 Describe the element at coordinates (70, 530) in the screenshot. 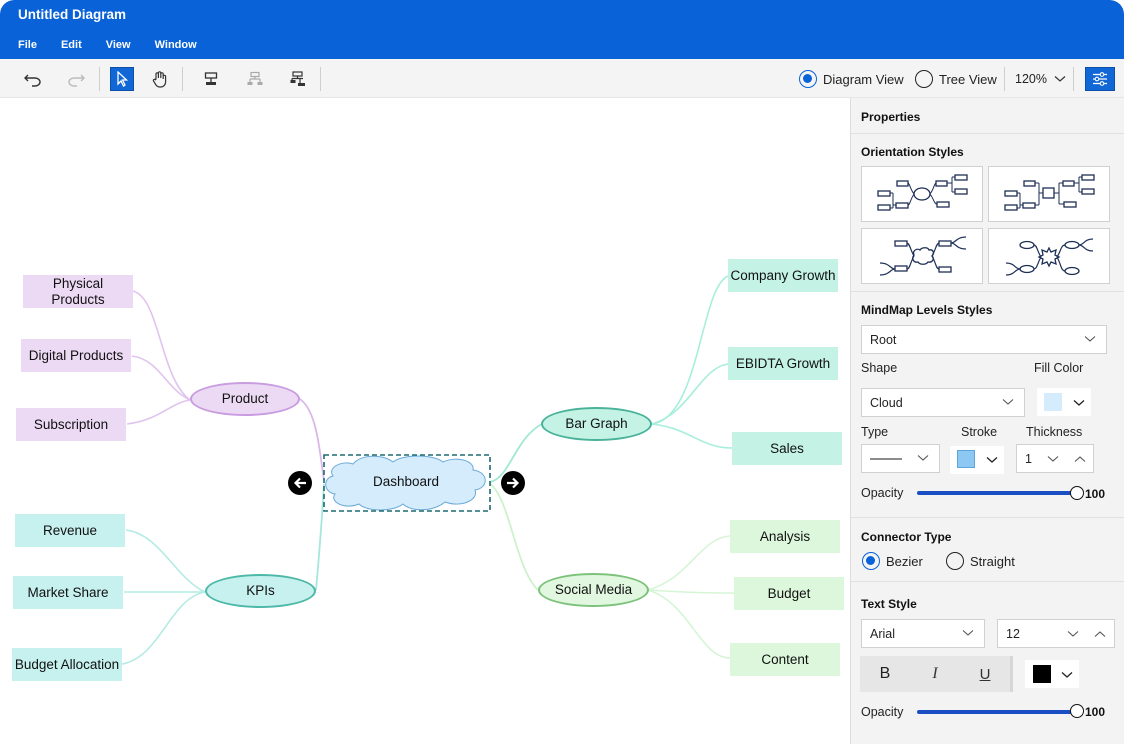

I see `leaf-node-revenue: Revenue` at that location.